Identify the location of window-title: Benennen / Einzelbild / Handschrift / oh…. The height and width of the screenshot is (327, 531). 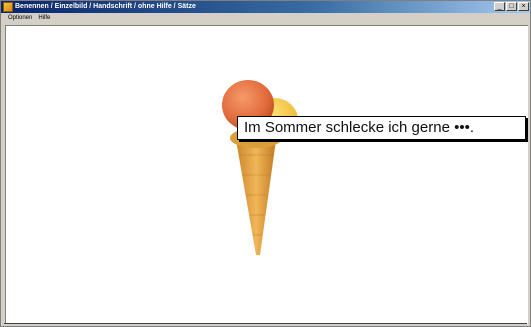
(105, 6).